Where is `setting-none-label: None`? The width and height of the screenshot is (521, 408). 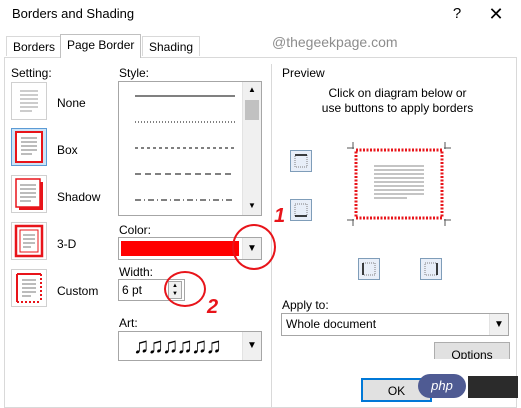 setting-none-label: None is located at coordinates (71, 103).